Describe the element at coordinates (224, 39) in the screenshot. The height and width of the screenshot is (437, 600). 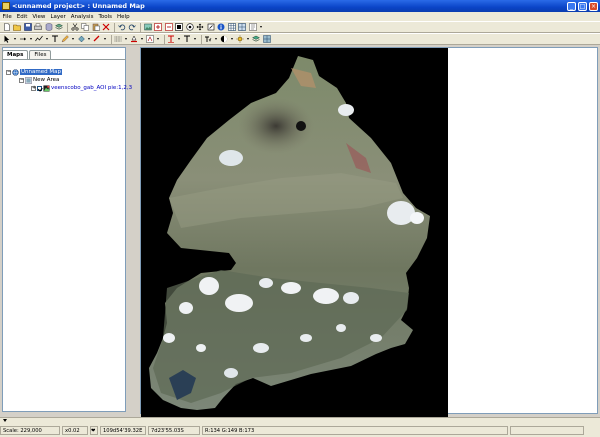
I see `label-icon` at that location.